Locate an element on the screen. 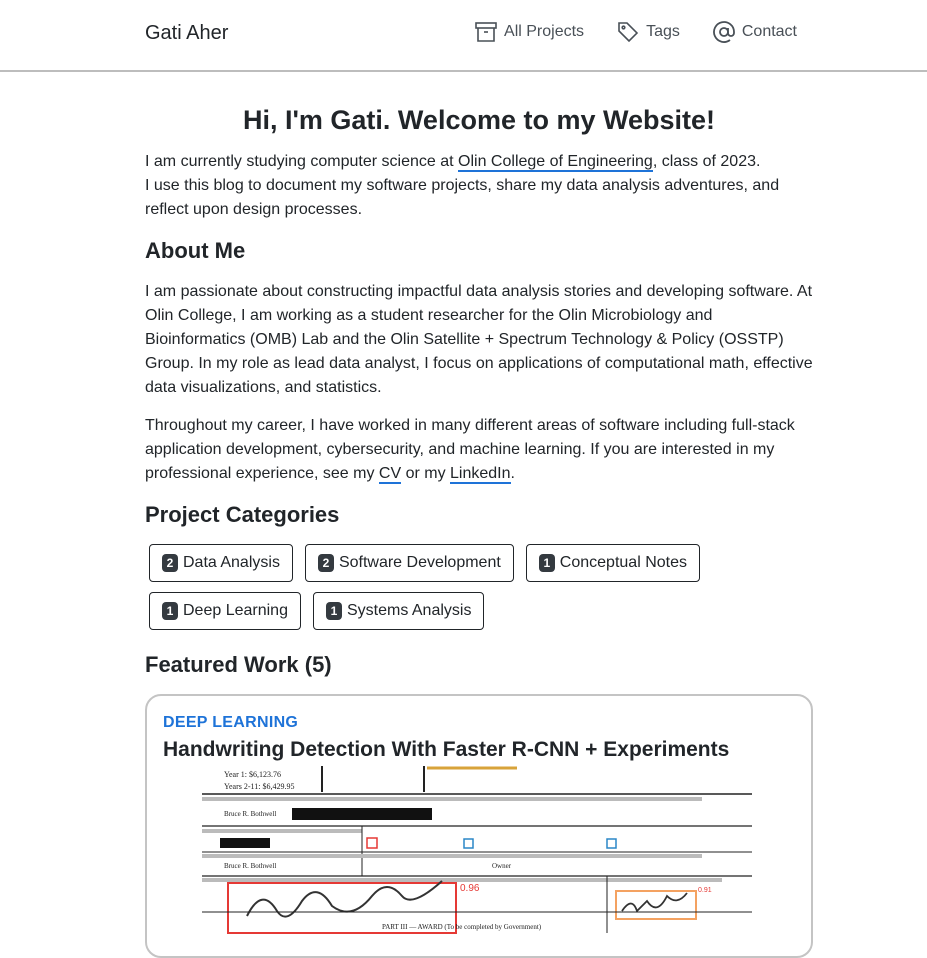 This screenshot has height=958, width=927. main-nav: All Projects Tags Contact is located at coordinates (619, 32).